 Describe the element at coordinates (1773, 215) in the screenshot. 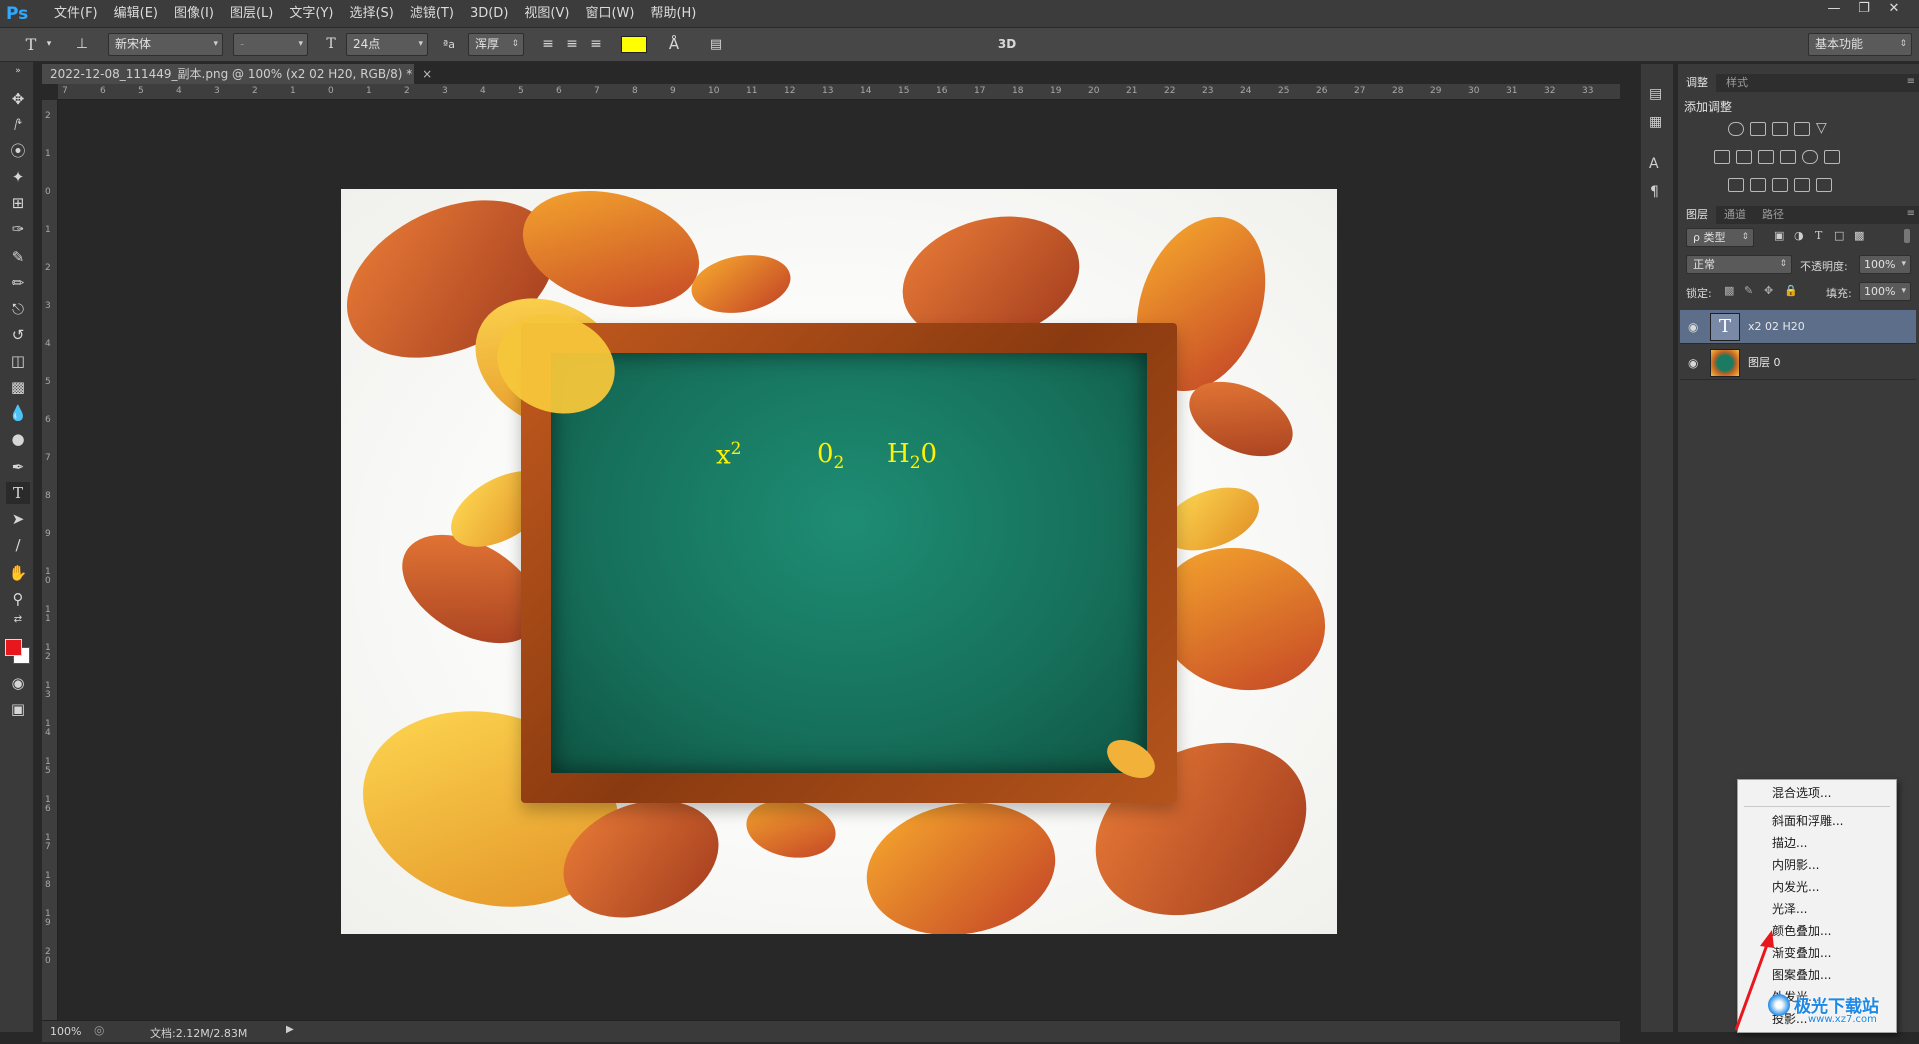

I see `tab-paths: 路径` at that location.